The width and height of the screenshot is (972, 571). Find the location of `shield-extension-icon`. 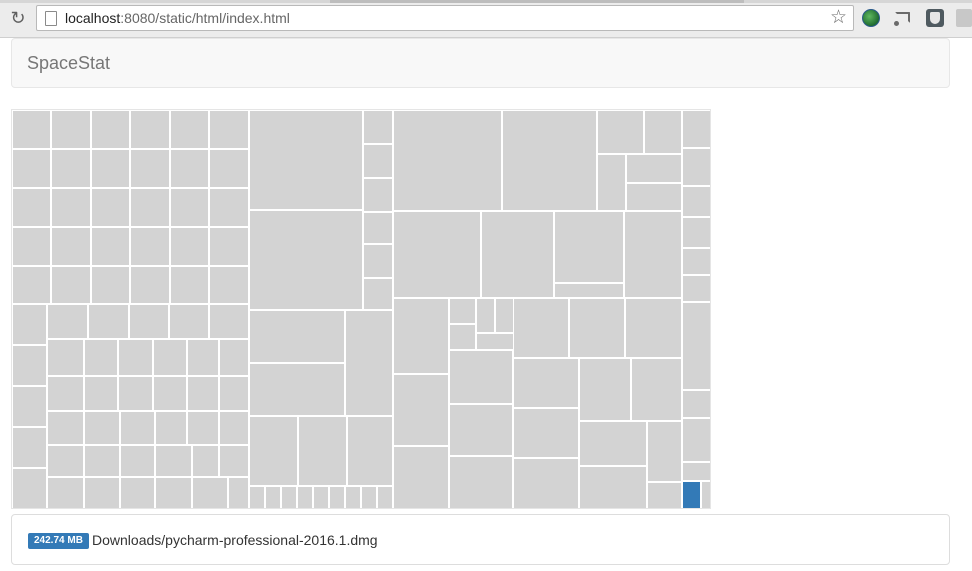

shield-extension-icon is located at coordinates (935, 18).